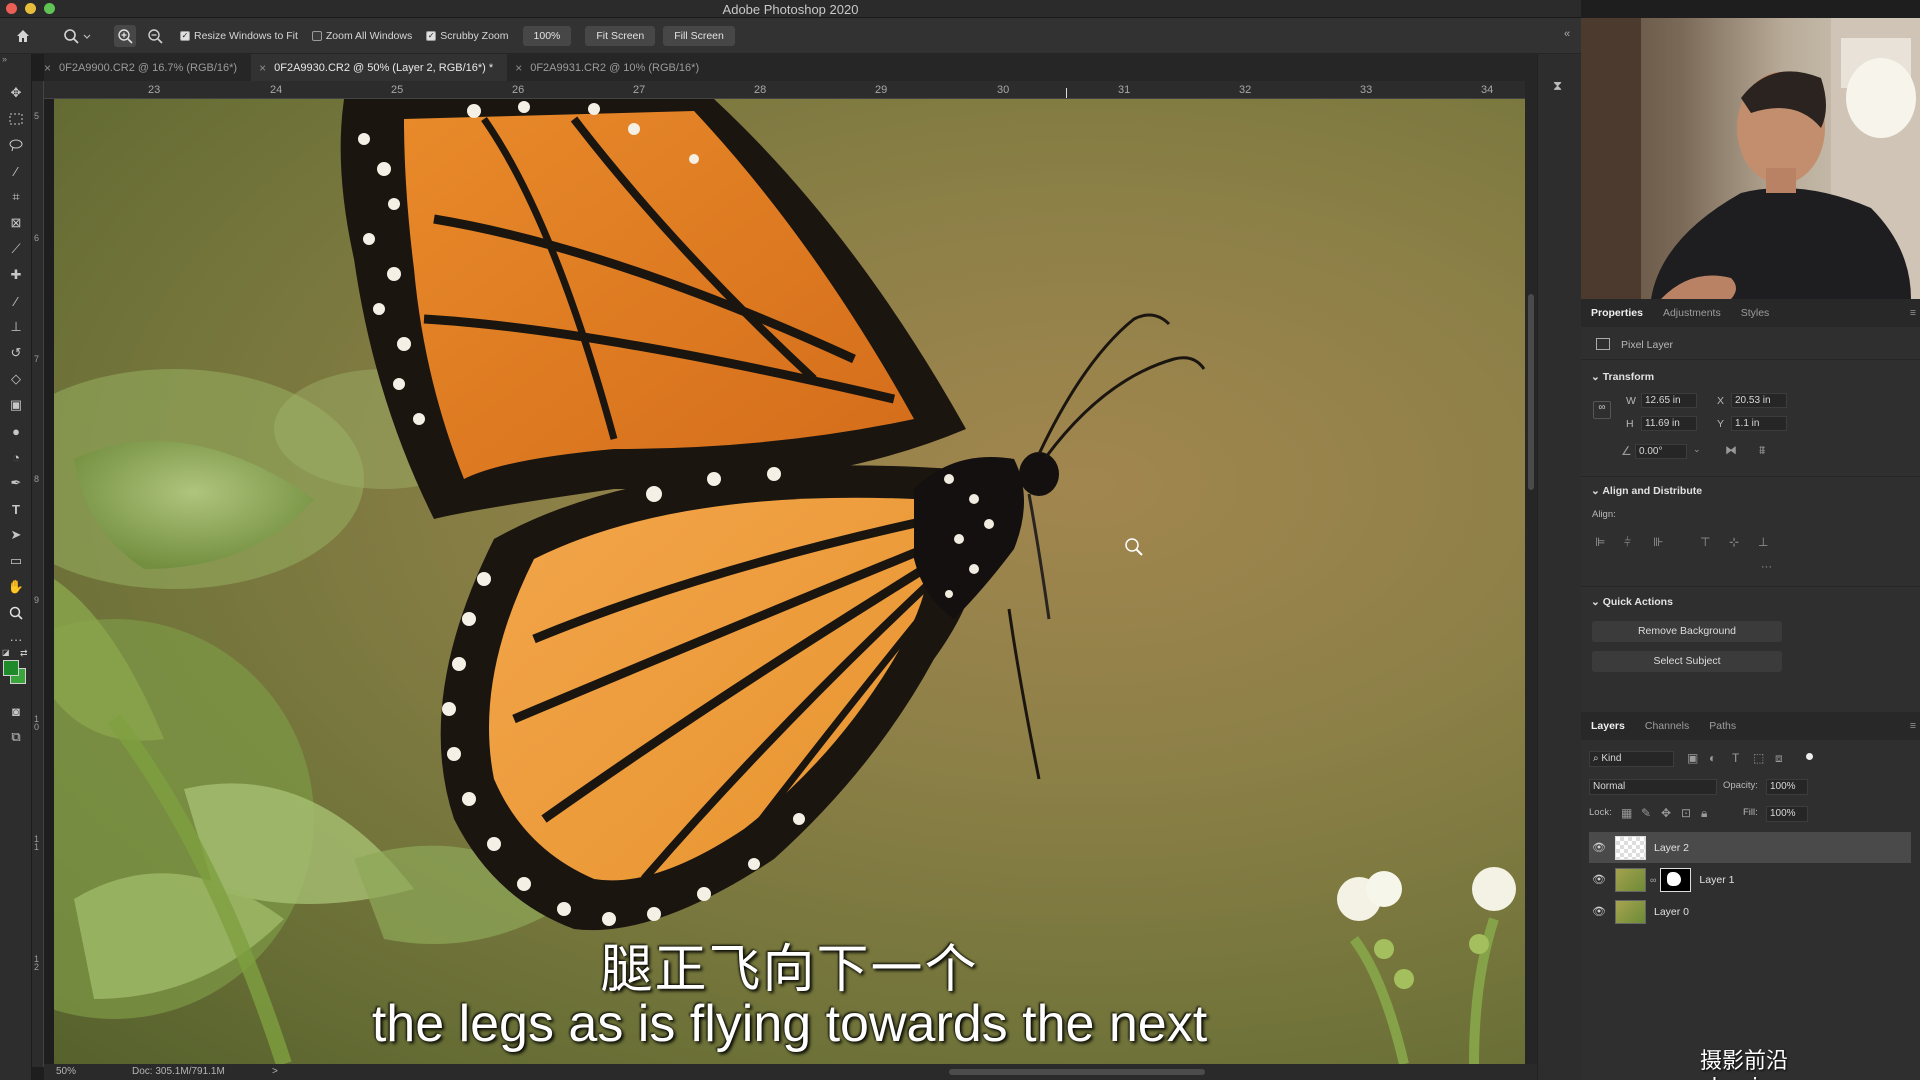 This screenshot has width=1920, height=1080. Describe the element at coordinates (275, 1071) in the screenshot. I see `status-menu-arrow: >` at that location.